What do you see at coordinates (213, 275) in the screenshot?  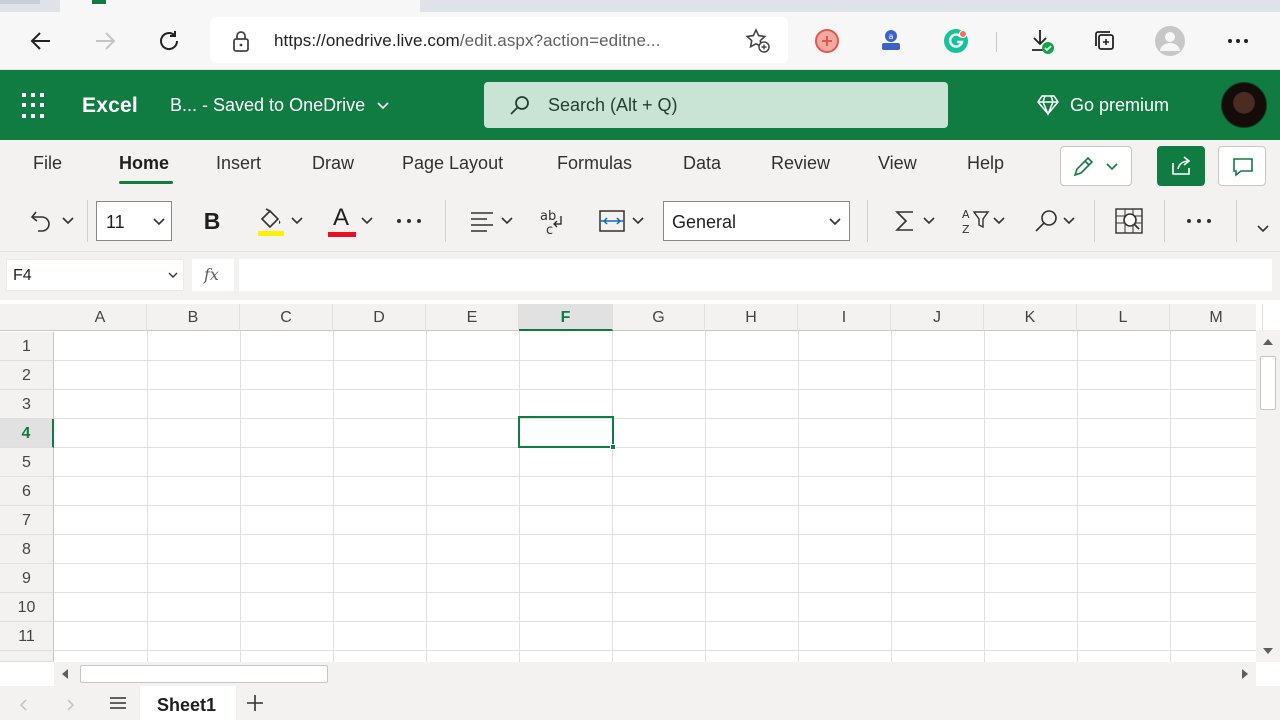 I see `insert-function-button: fx` at bounding box center [213, 275].